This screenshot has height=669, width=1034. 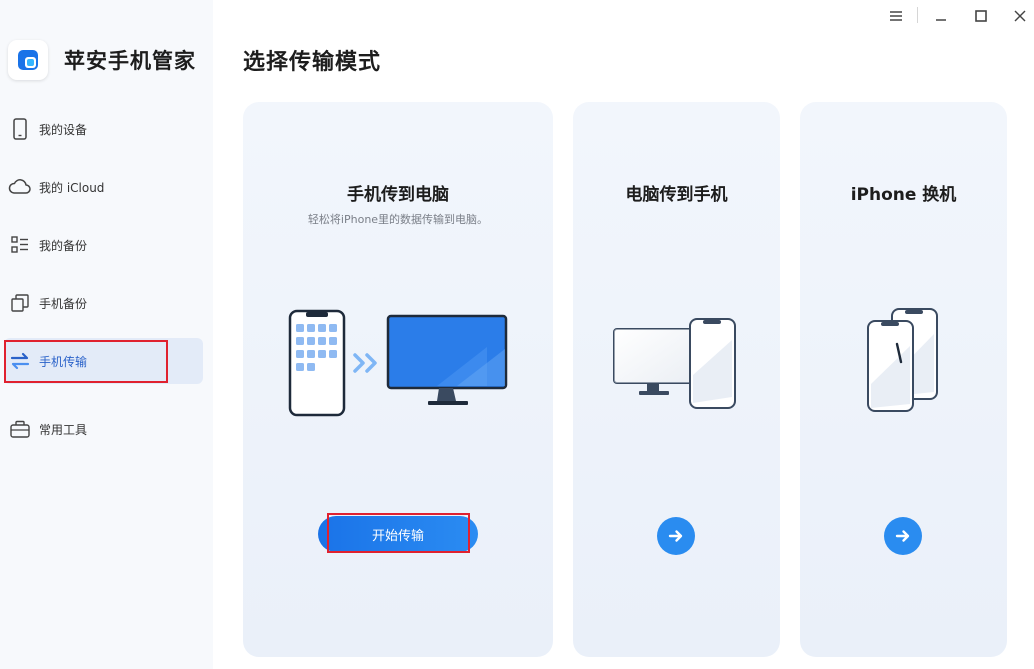 I want to click on maximize-icon, so click(x=981, y=16).